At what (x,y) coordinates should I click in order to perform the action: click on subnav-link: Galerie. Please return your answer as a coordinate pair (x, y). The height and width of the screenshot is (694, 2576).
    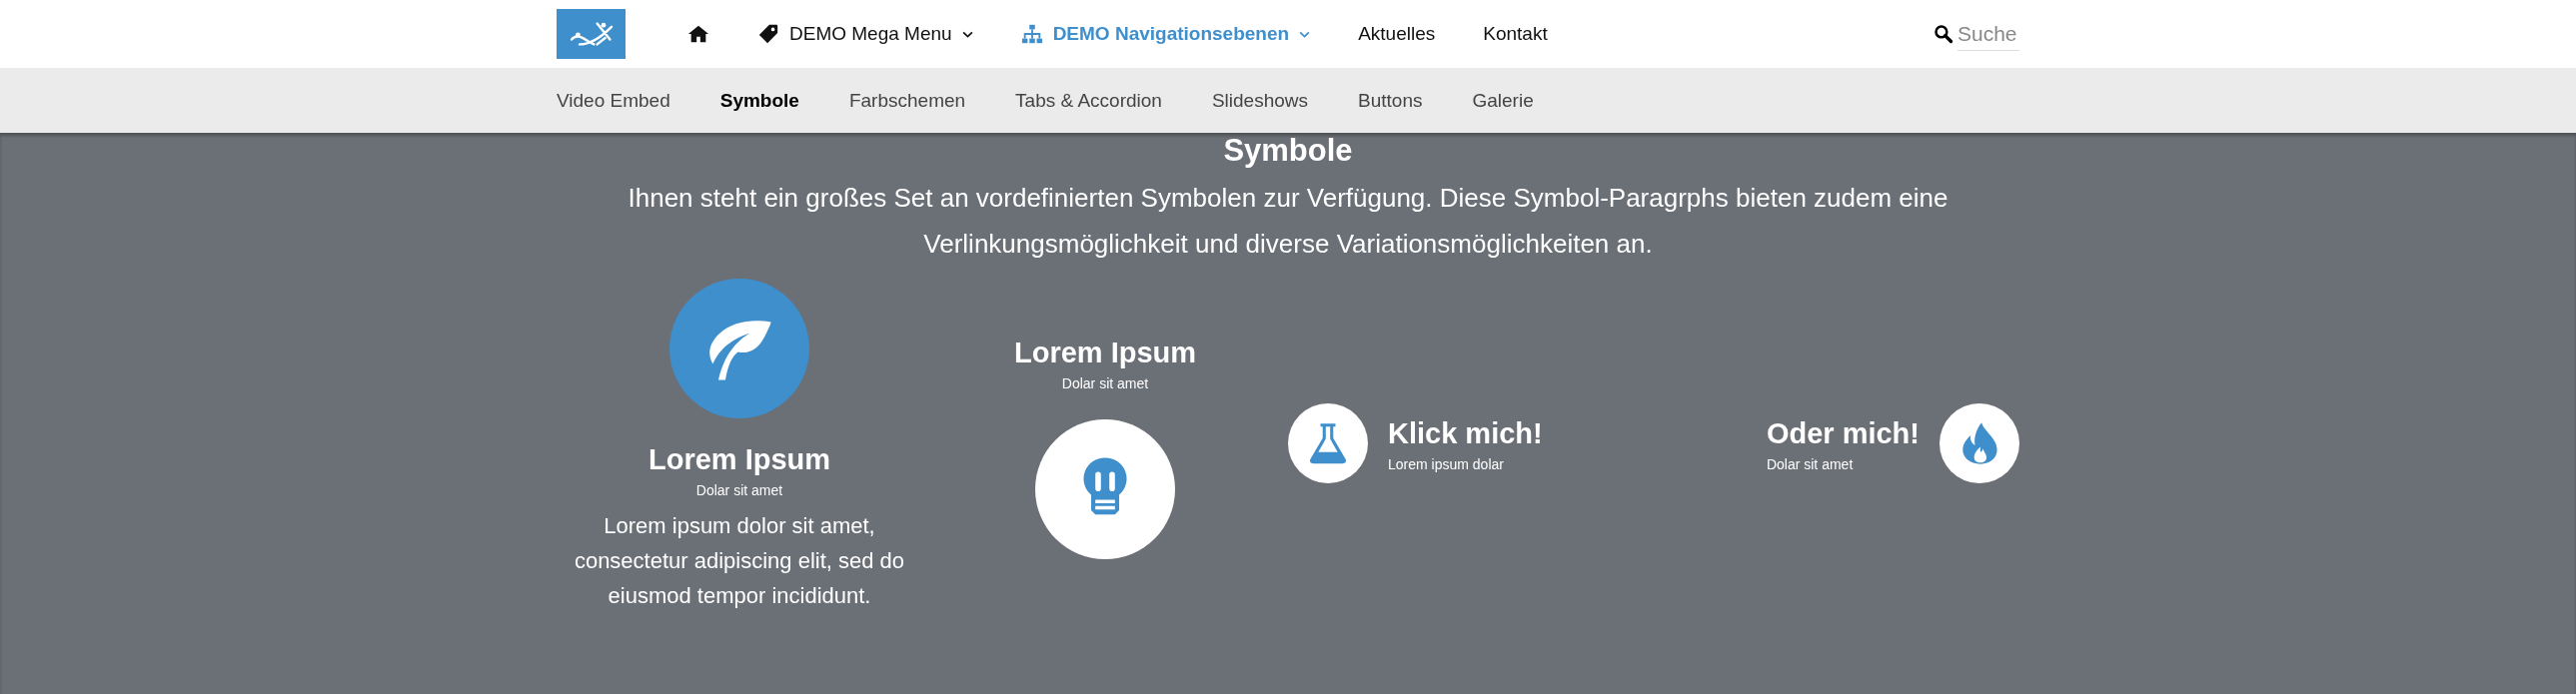
    Looking at the image, I should click on (1503, 100).